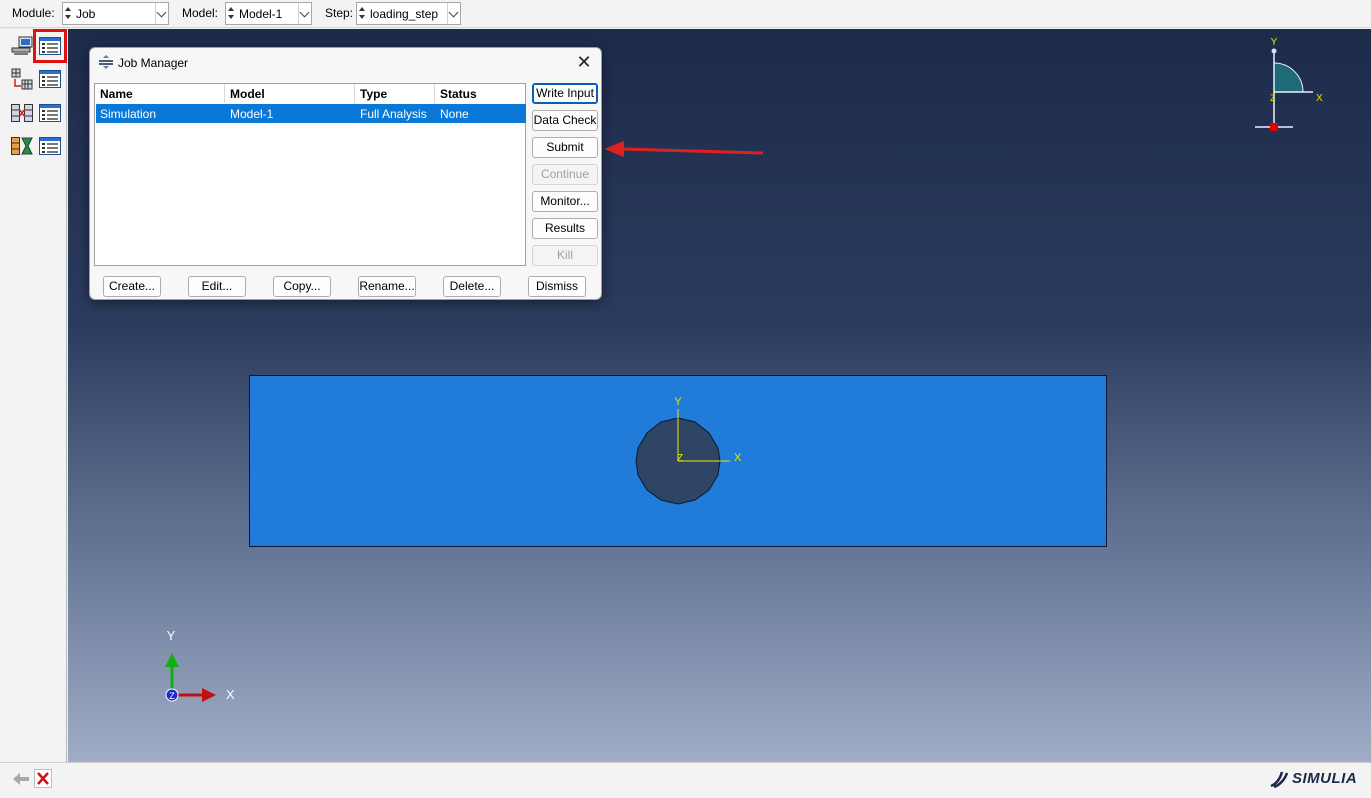  I want to click on table-row: Simulation Model-1 Full Analysis None, so click(311, 113).